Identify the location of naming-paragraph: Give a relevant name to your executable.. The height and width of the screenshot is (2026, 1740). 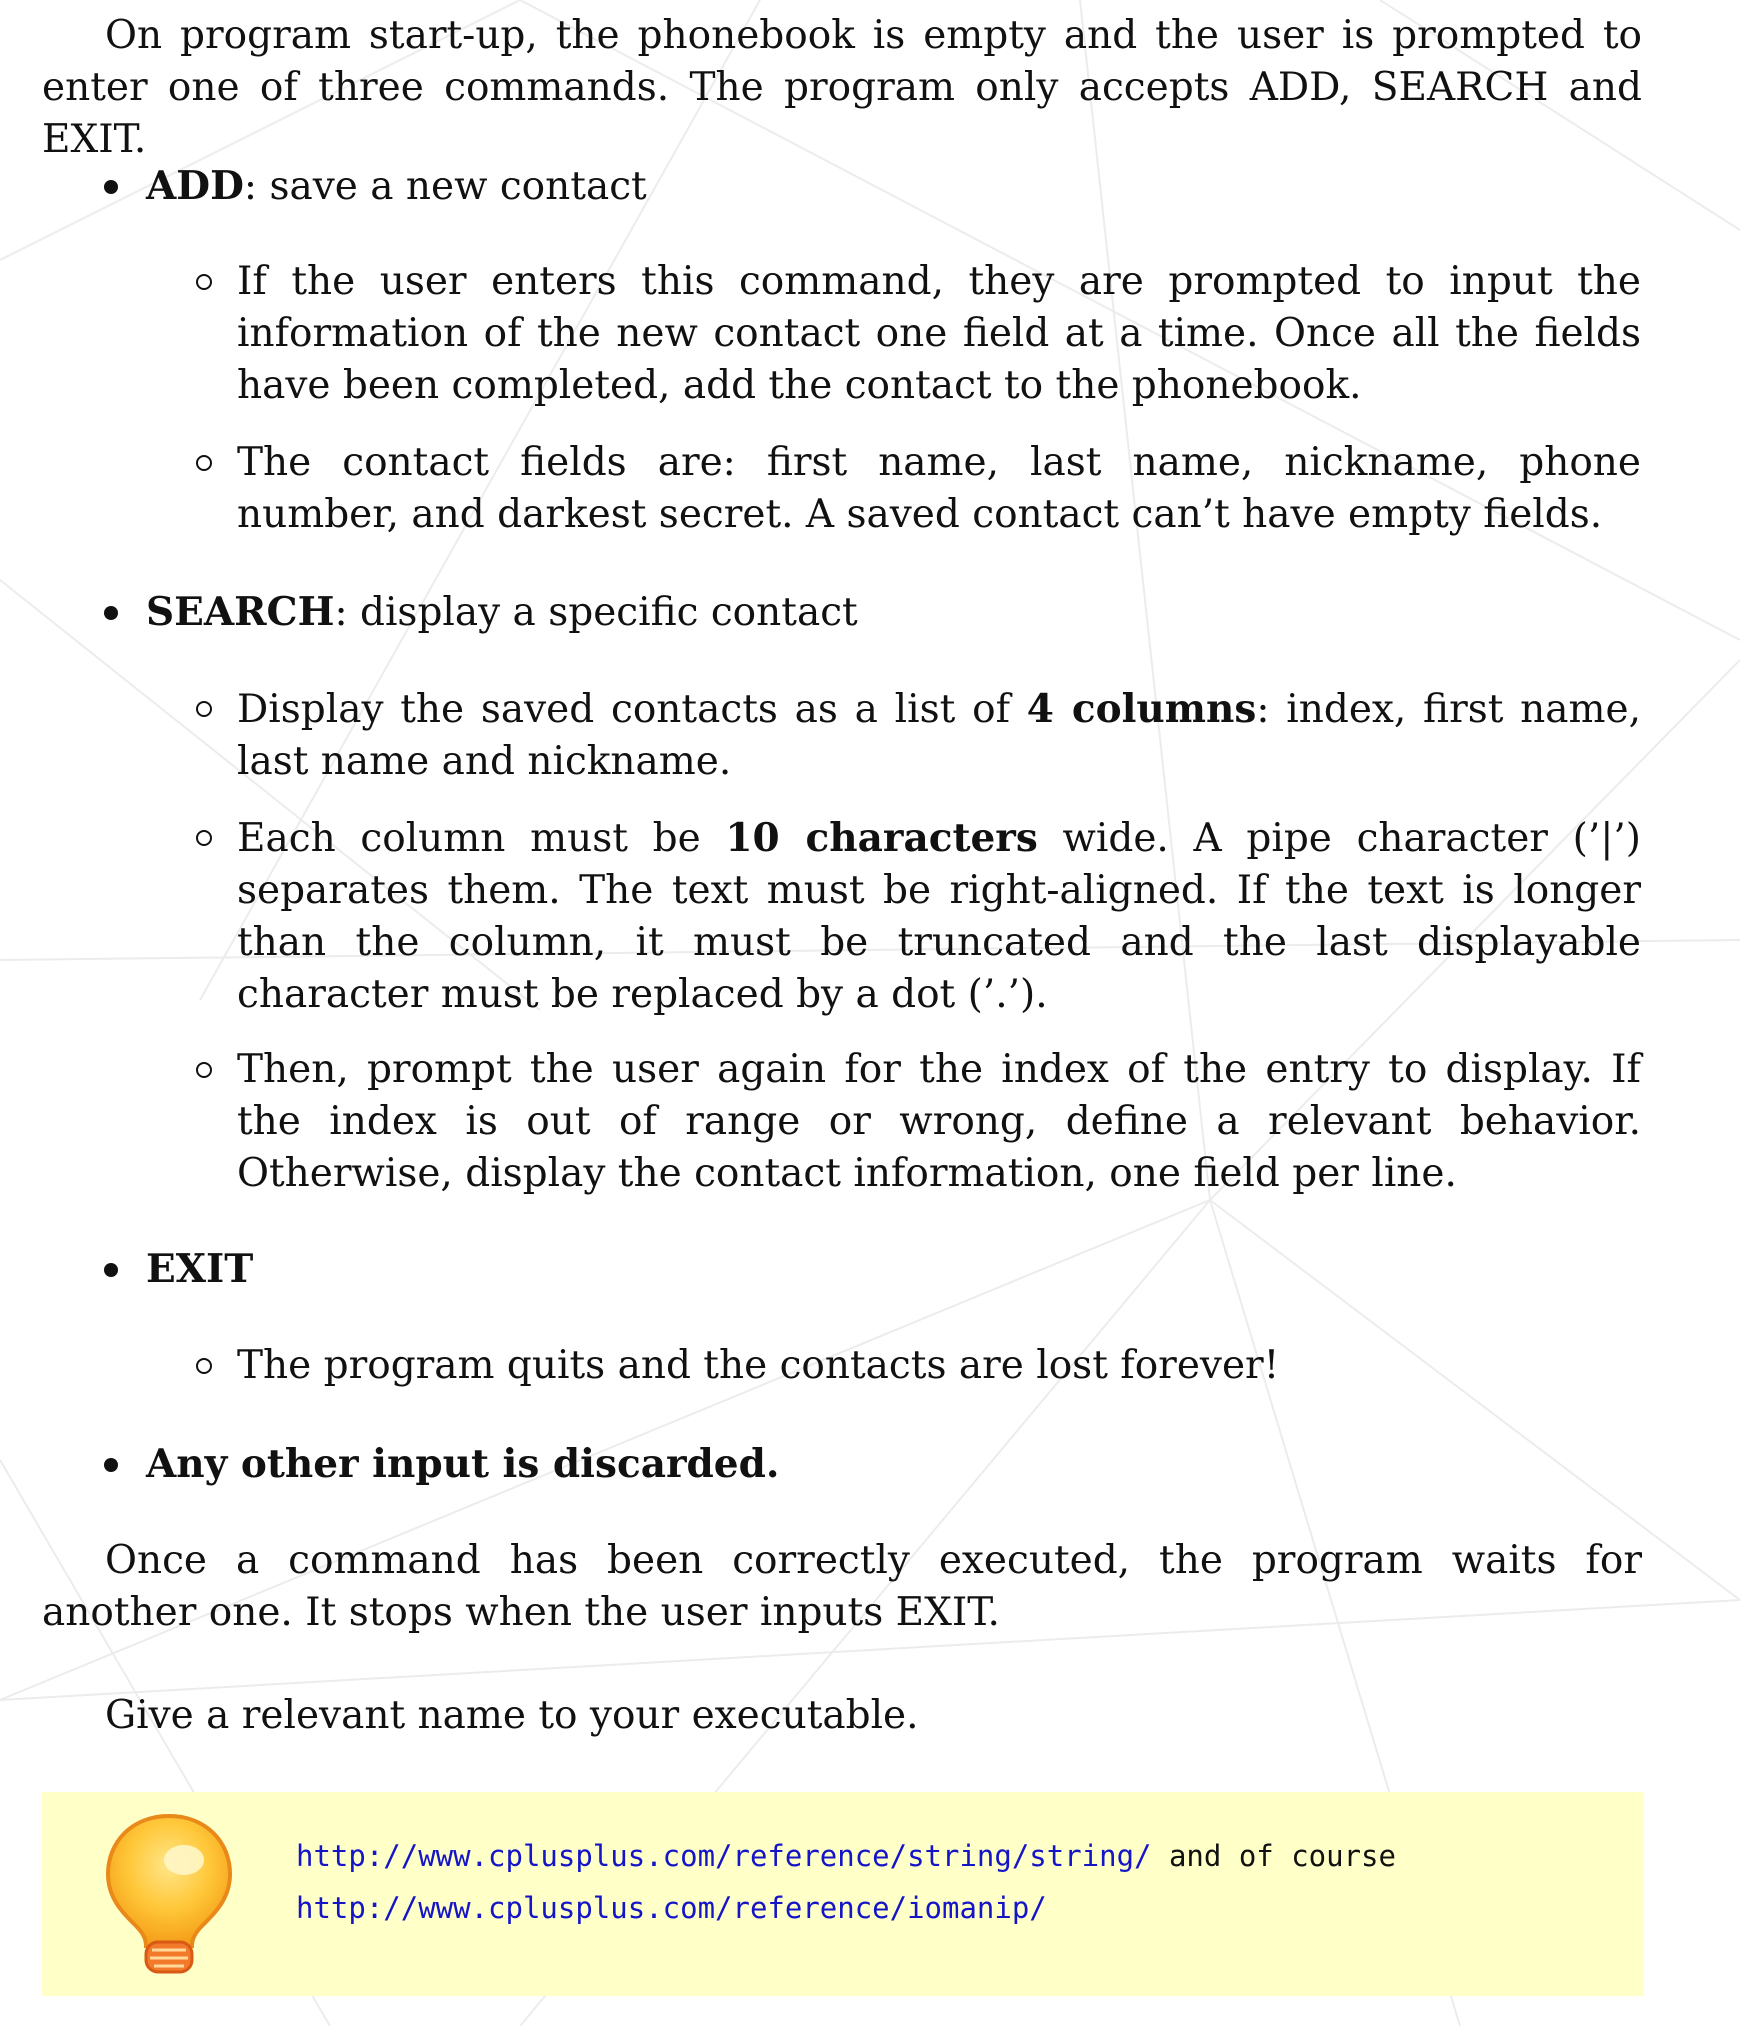
(842, 1716).